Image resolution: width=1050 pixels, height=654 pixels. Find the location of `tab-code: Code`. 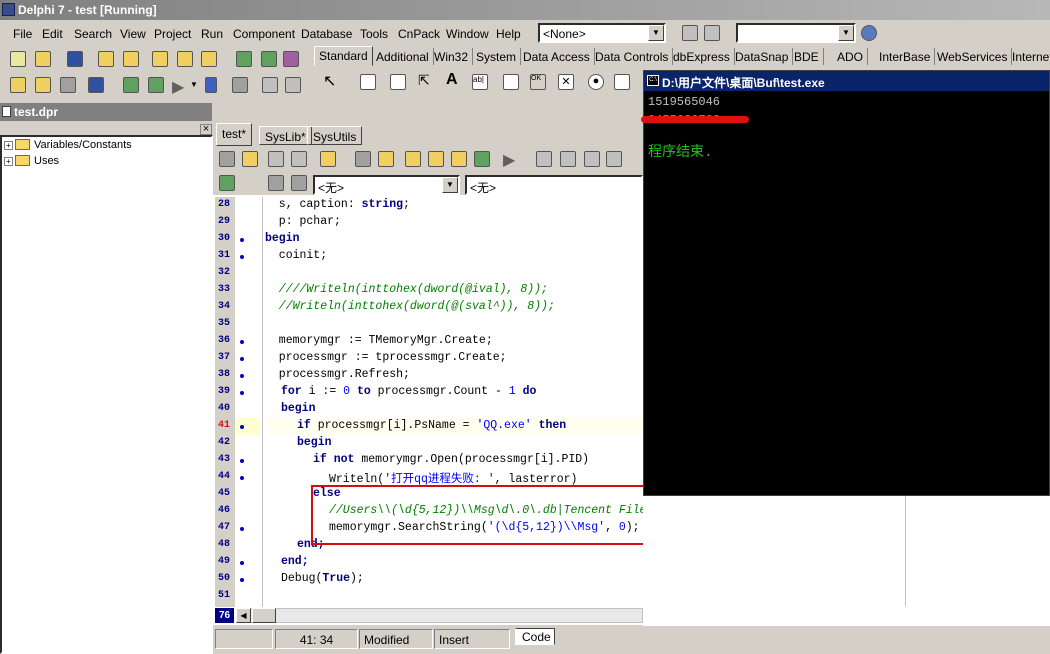

tab-code: Code is located at coordinates (535, 636).